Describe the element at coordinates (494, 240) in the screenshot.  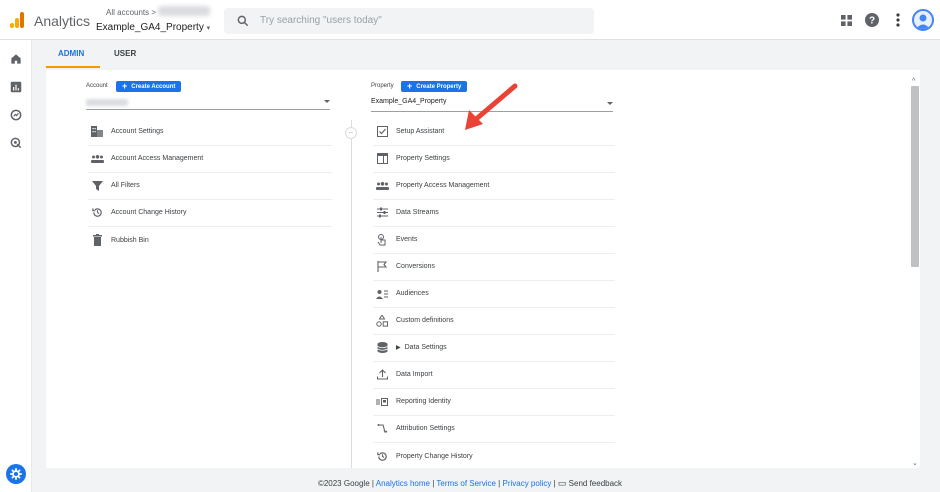
I see `menu-item-events: Events` at that location.